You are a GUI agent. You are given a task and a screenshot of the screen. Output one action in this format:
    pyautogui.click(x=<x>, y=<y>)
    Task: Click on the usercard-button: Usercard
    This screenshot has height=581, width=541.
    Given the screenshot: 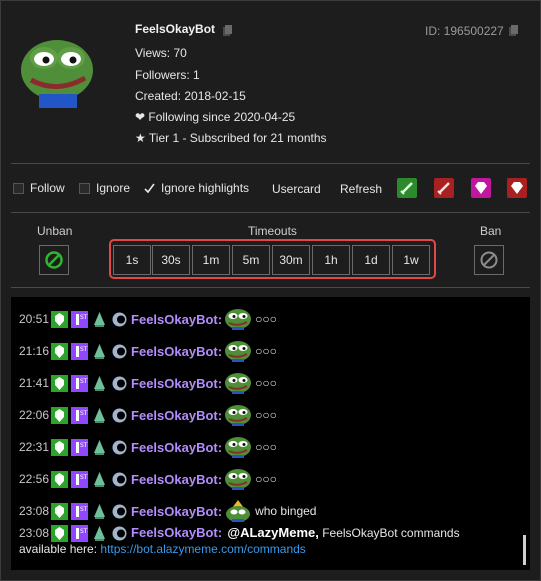 What is the action you would take?
    pyautogui.click(x=296, y=189)
    